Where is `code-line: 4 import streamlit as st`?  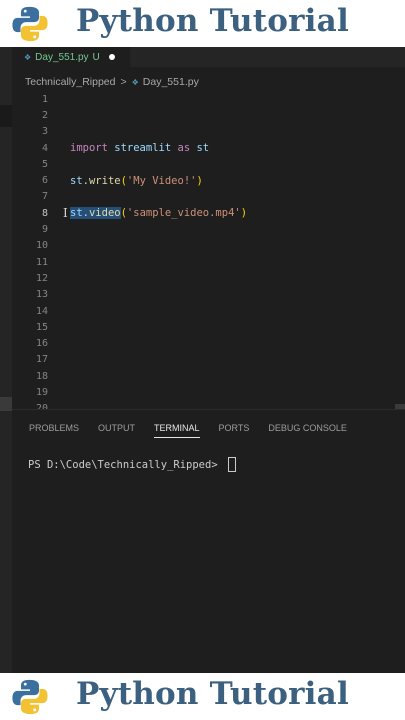 code-line: 4 import streamlit as st is located at coordinates (208, 148).